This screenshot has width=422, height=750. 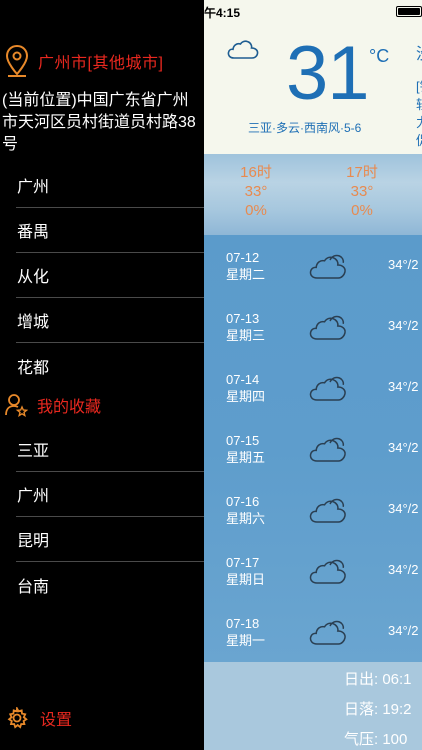 I want to click on daily-row: 07-17 星期日 34°/2, so click(x=313, y=570).